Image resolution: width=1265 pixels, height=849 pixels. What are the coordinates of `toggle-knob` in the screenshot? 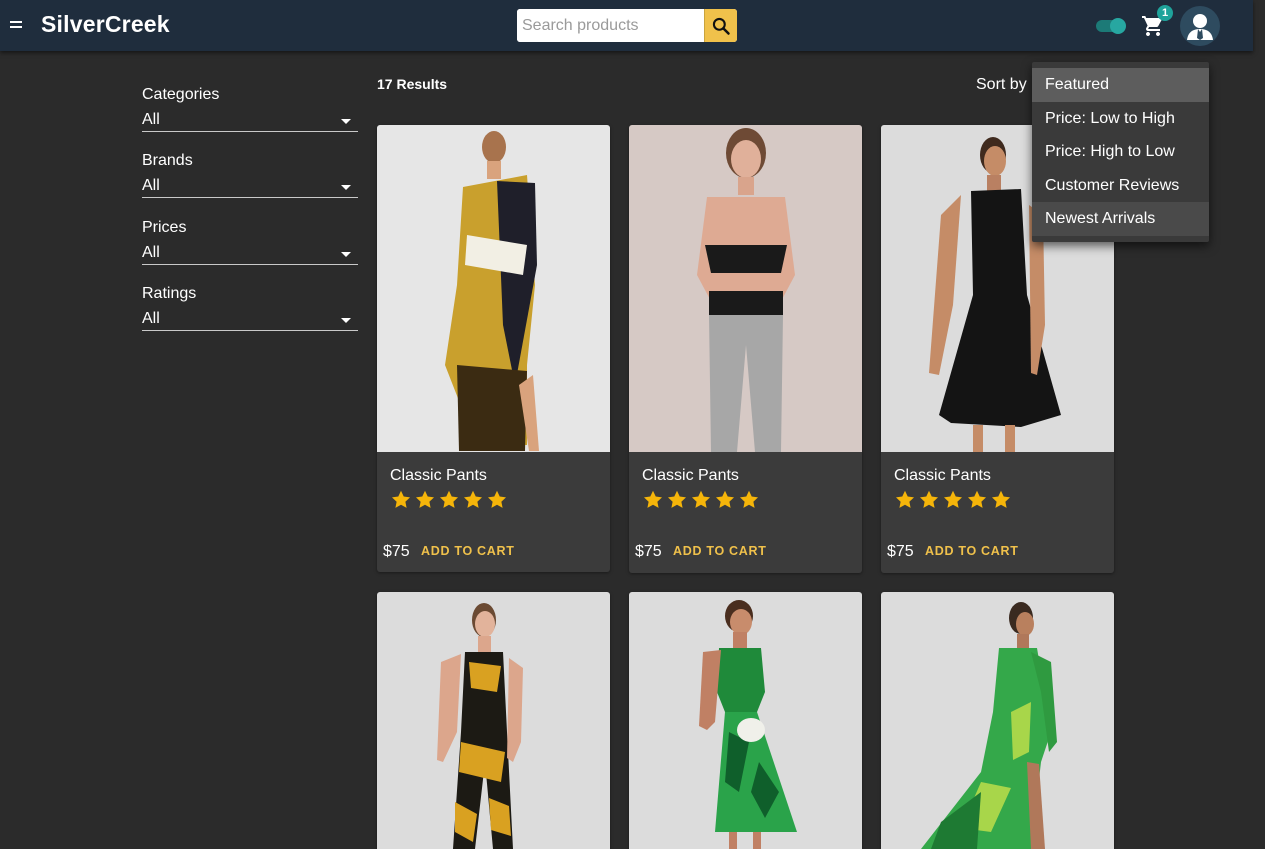 It's located at (1118, 26).